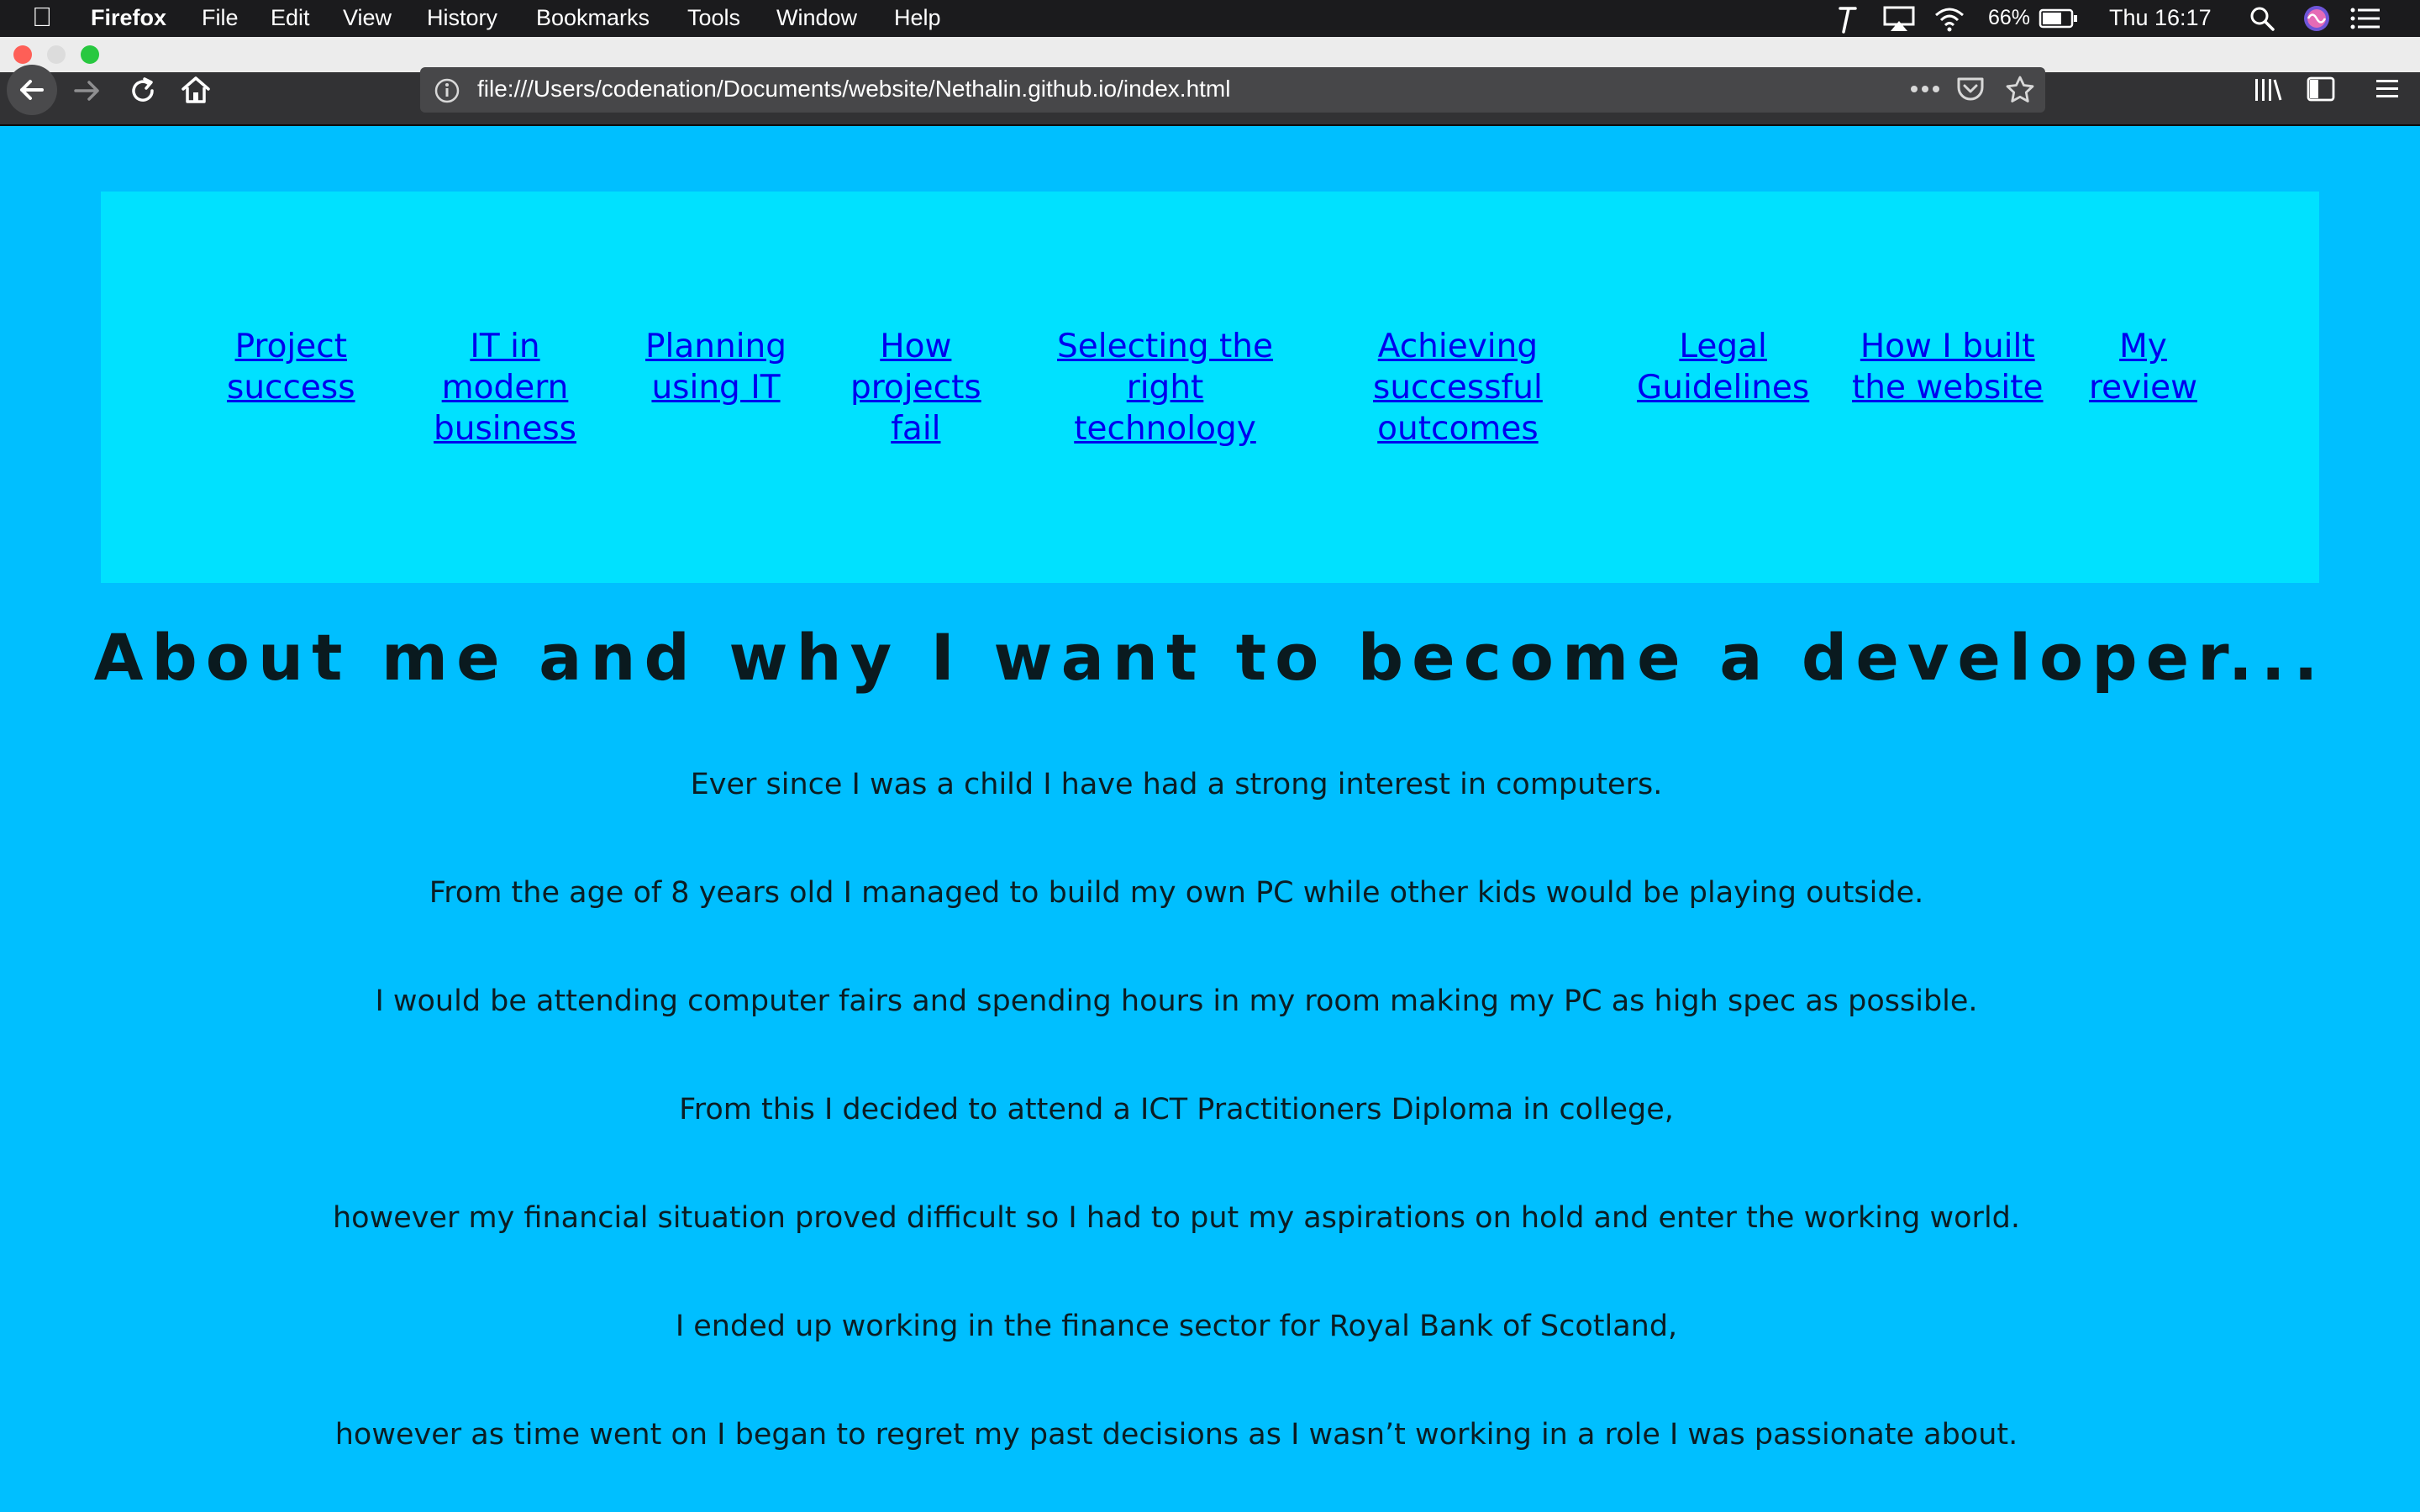  I want to click on sidebar-icon, so click(2321, 89).